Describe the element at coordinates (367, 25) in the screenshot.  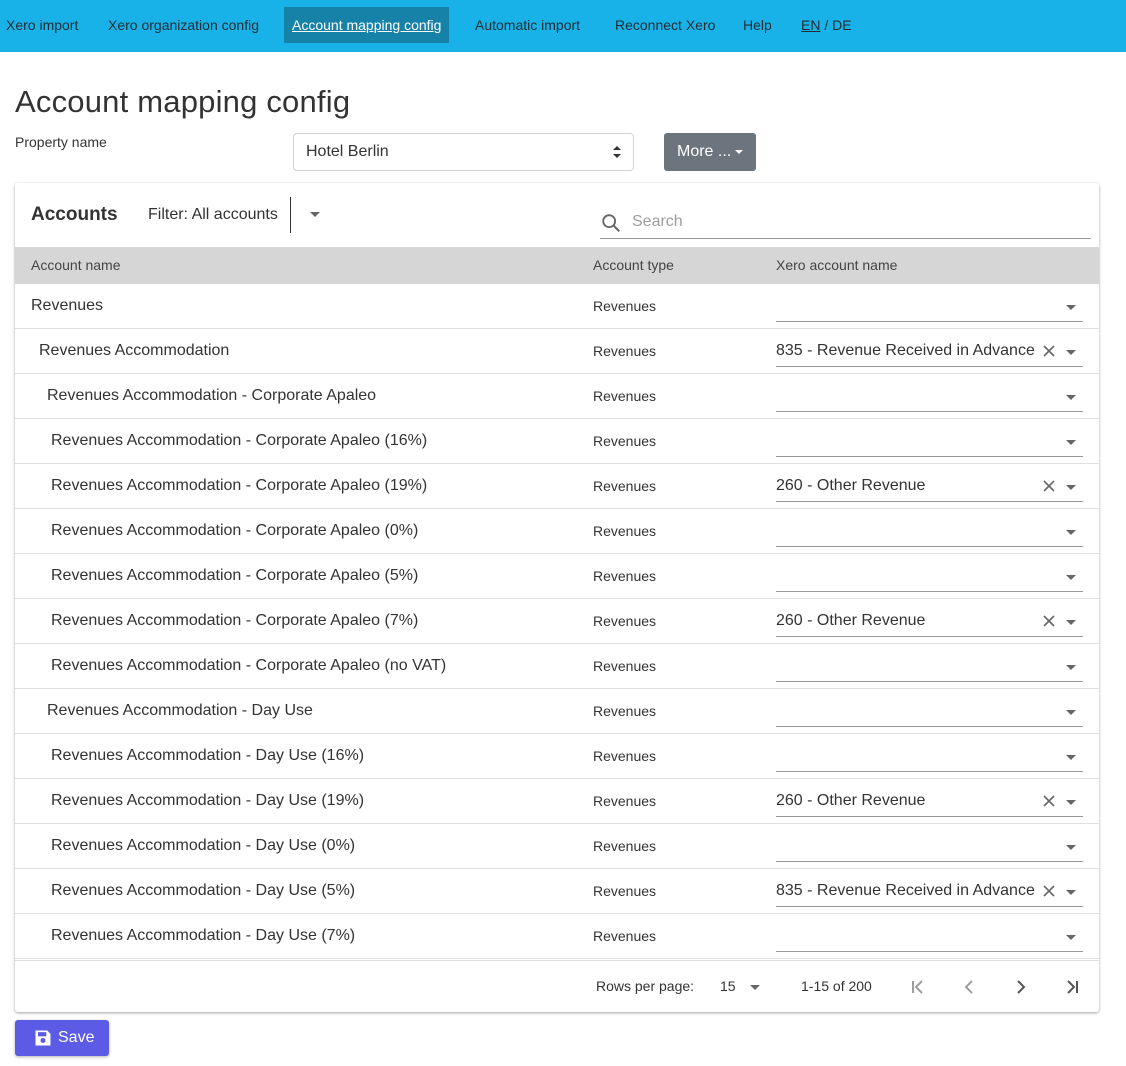
I see `nav-account-mapping-config: Account mapping config` at that location.